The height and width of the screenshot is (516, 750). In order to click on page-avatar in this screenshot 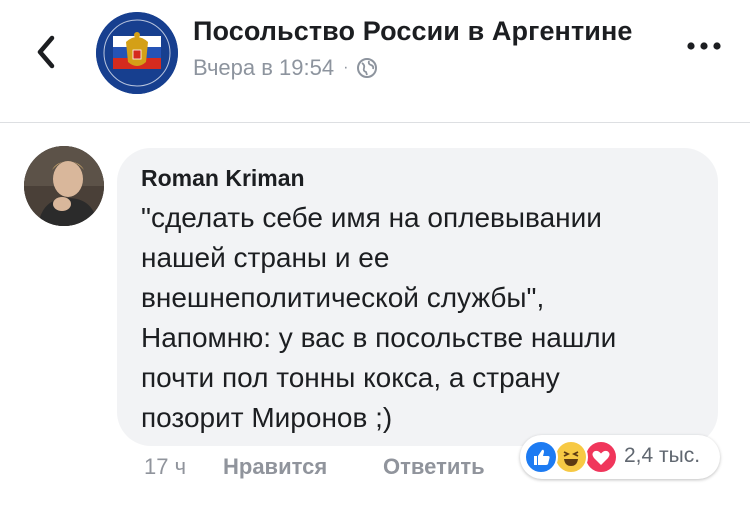, I will do `click(137, 53)`.